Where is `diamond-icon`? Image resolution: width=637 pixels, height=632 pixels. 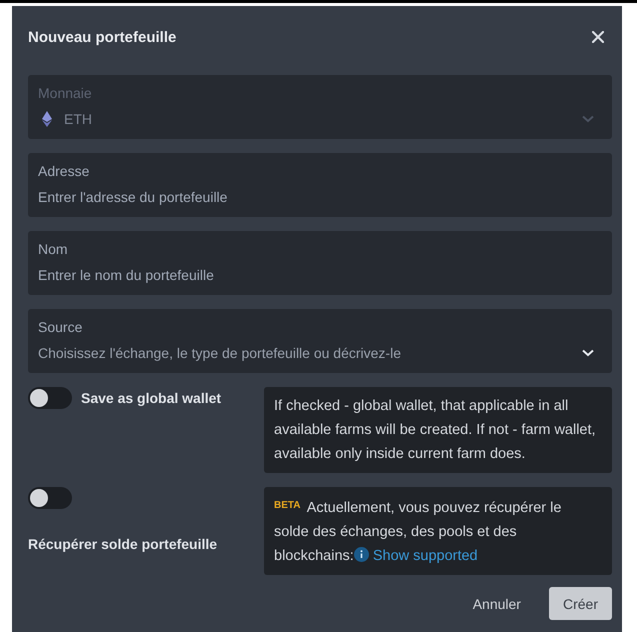
diamond-icon is located at coordinates (47, 118).